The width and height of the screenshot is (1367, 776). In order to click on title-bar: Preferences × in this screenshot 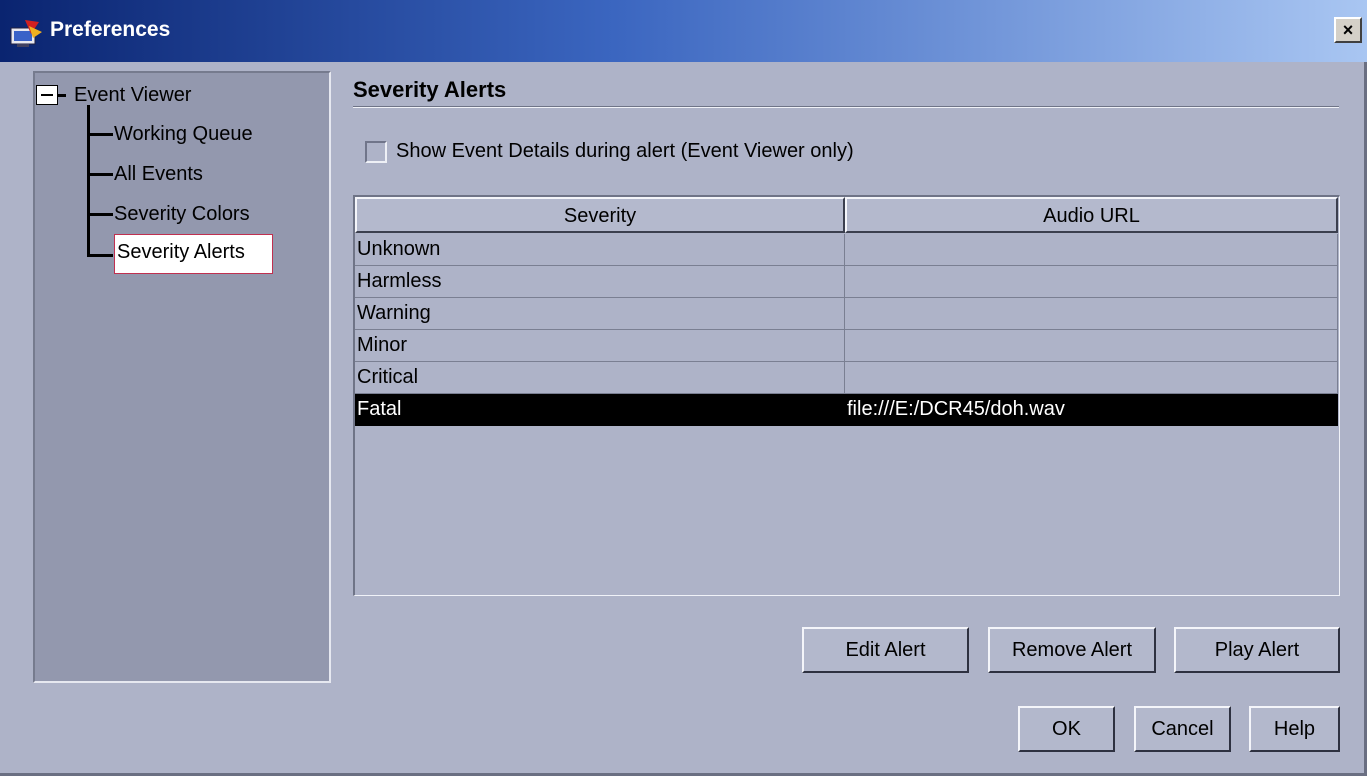, I will do `click(683, 31)`.